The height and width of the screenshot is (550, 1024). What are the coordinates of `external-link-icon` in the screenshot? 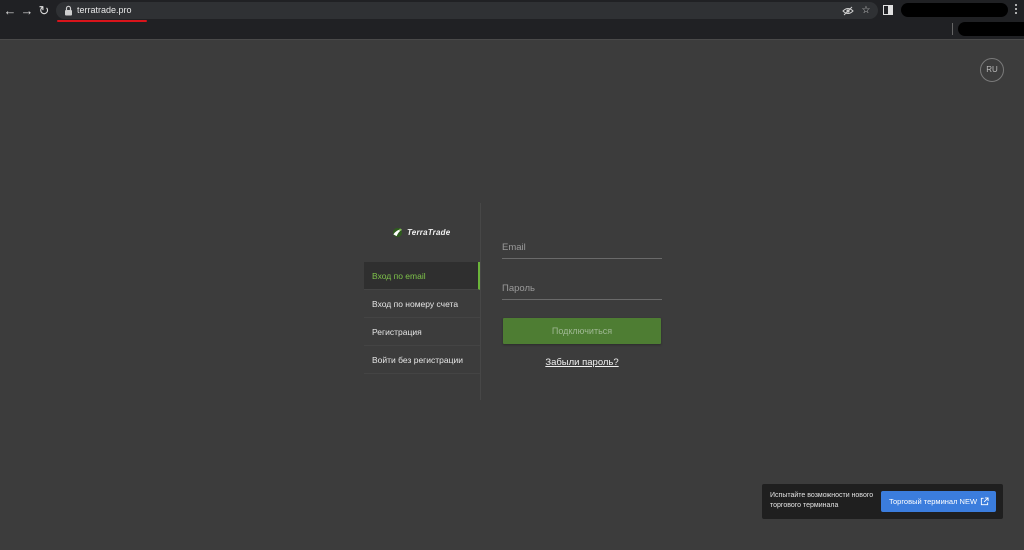 It's located at (984, 501).